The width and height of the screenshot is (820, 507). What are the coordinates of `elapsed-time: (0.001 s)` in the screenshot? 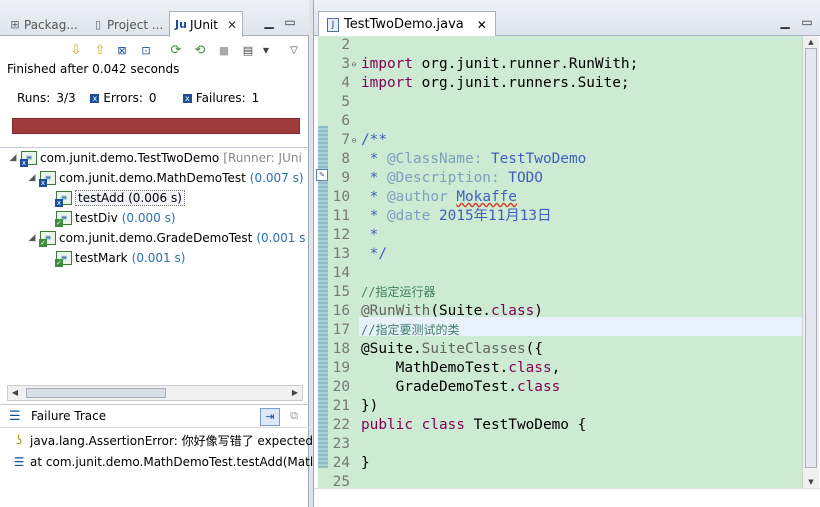 It's located at (158, 258).